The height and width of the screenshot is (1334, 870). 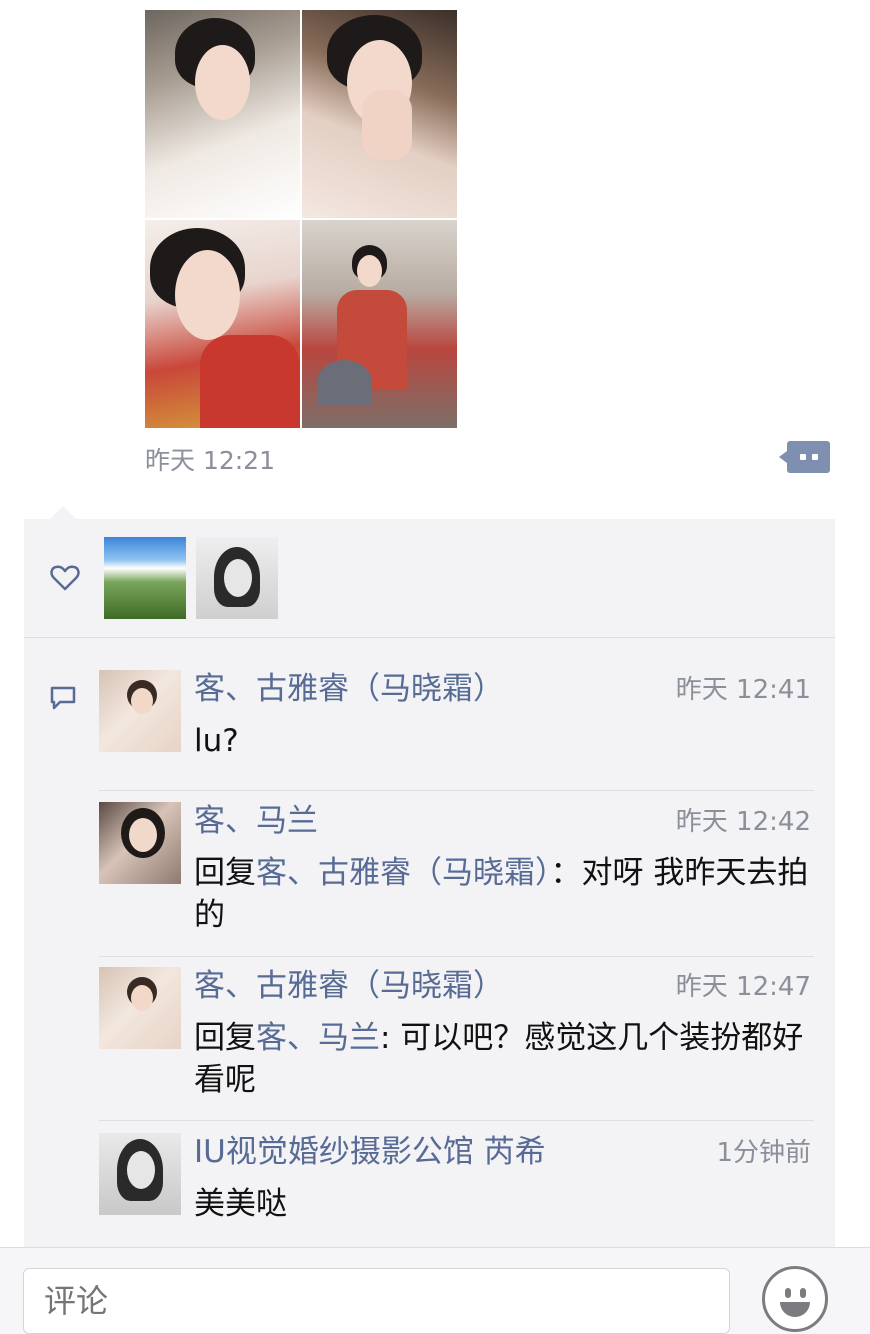 What do you see at coordinates (467, 730) in the screenshot?
I see `comment-item: 客、古雅睿（马晓霜） 昨天 12:41 lu?` at bounding box center [467, 730].